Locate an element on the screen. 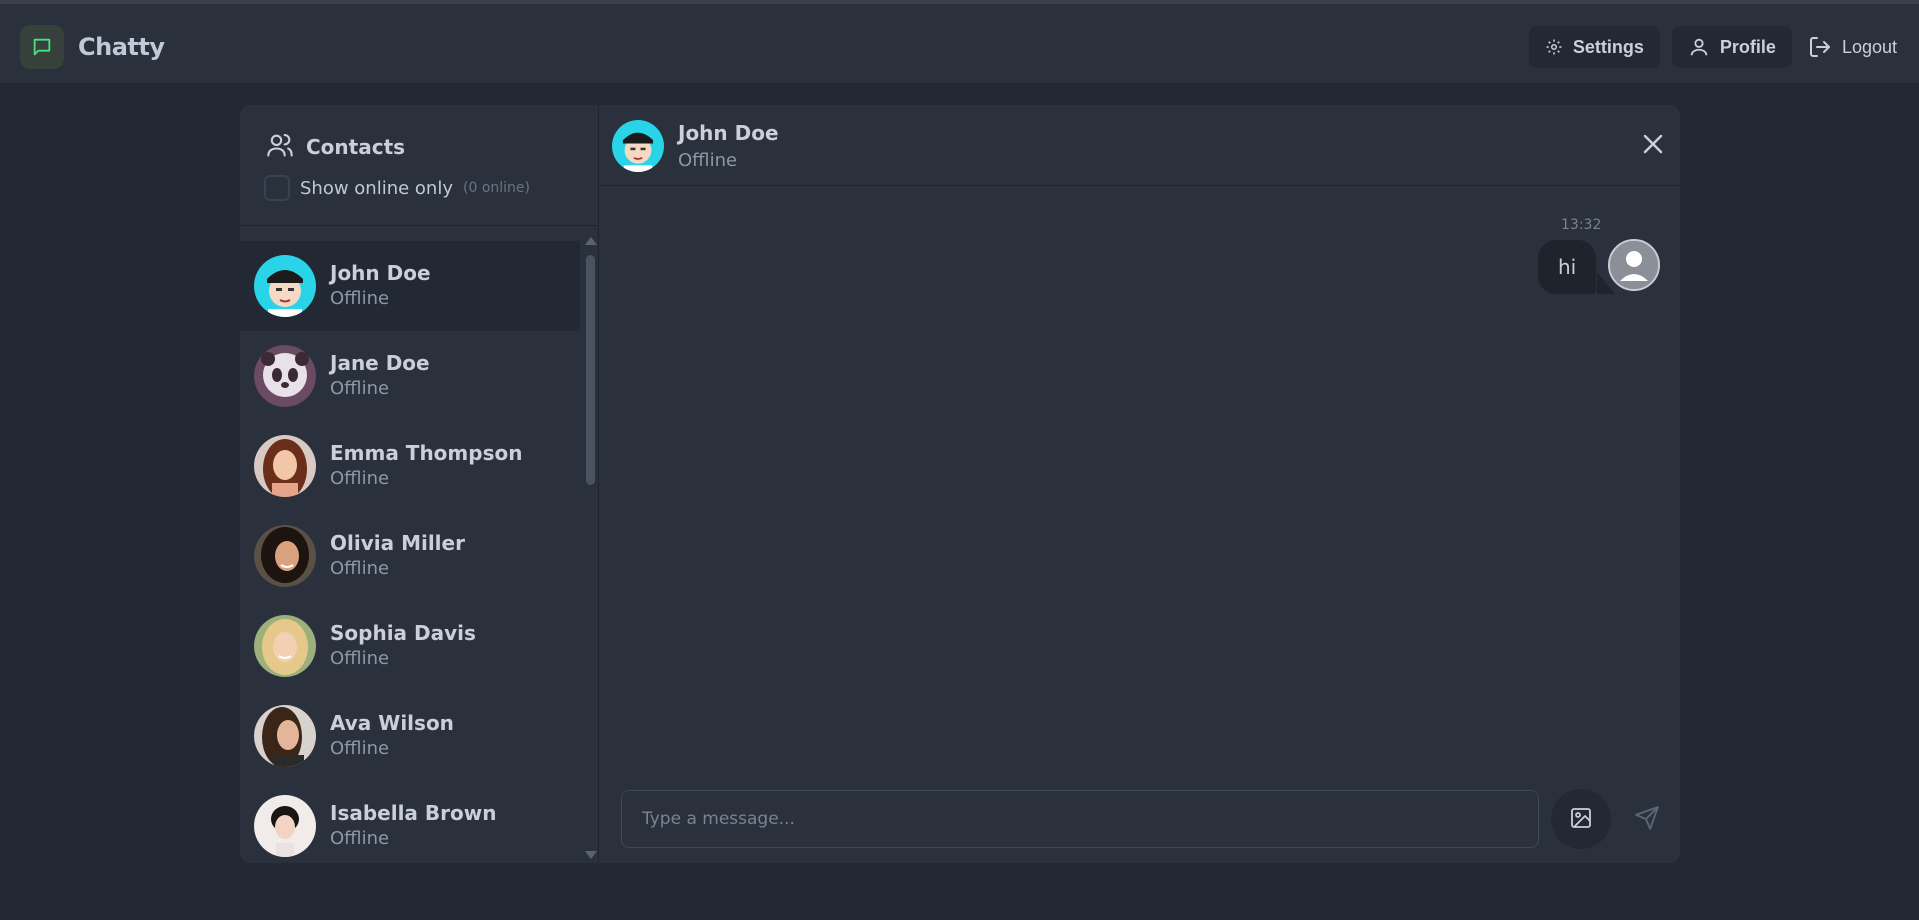 This screenshot has width=1919, height=920. app-name: Chatty is located at coordinates (121, 47).